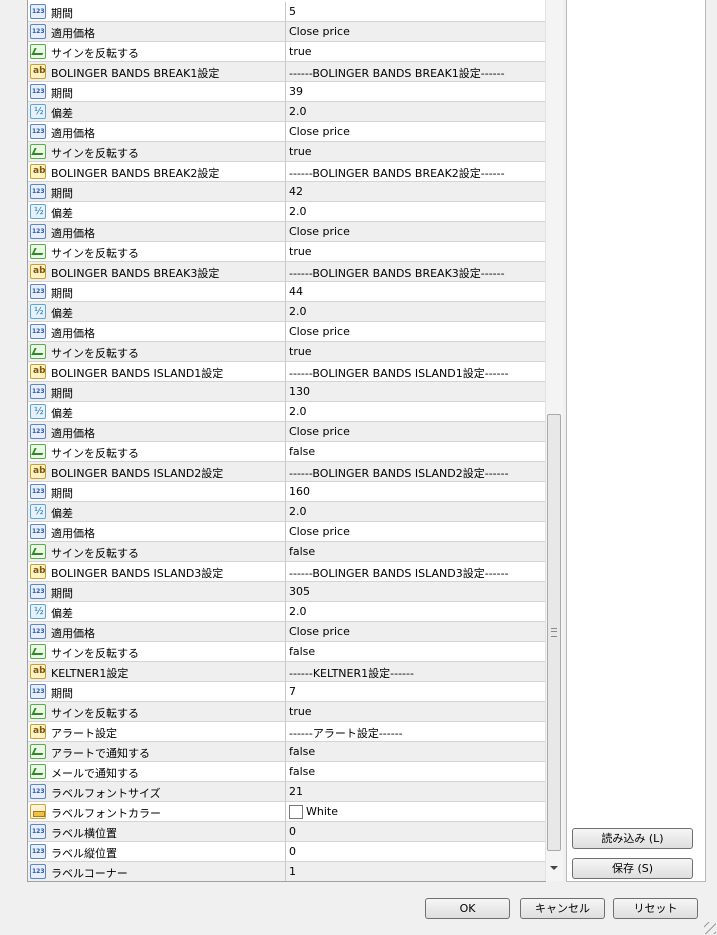  Describe the element at coordinates (299, 391) in the screenshot. I see `param-value: 130` at that location.